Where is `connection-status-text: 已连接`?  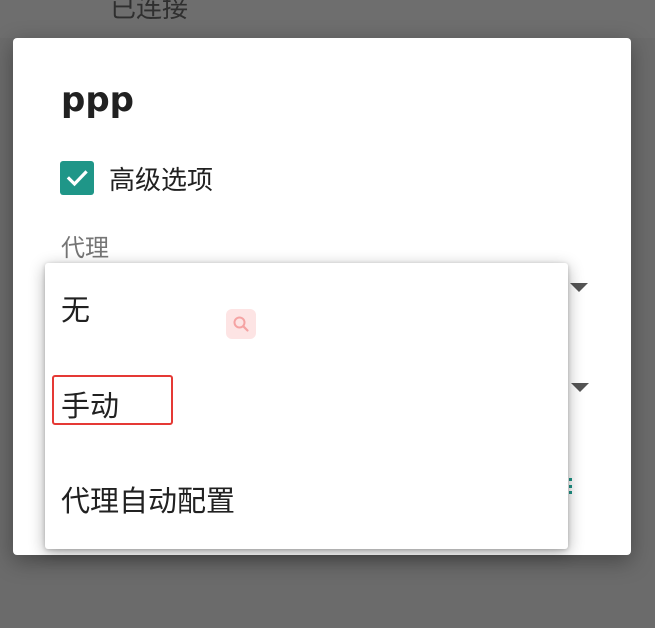 connection-status-text: 已连接 is located at coordinates (149, 12).